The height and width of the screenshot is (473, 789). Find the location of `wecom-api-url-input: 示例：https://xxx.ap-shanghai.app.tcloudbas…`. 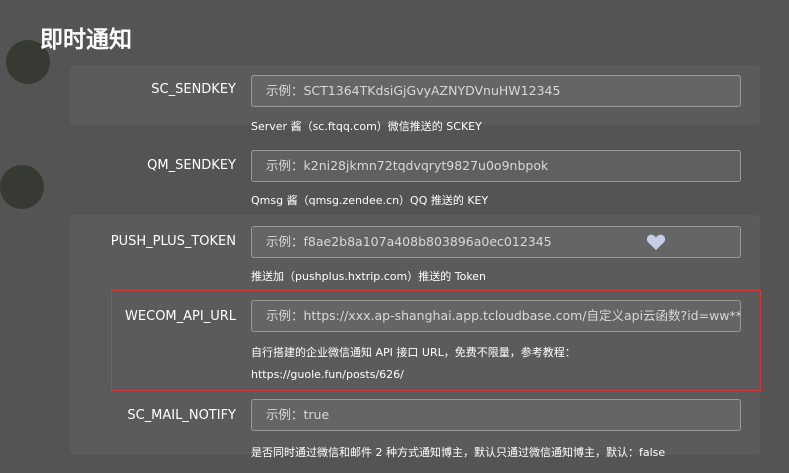

wecom-api-url-input: 示例：https://xxx.ap-shanghai.app.tcloudbas… is located at coordinates (496, 316).